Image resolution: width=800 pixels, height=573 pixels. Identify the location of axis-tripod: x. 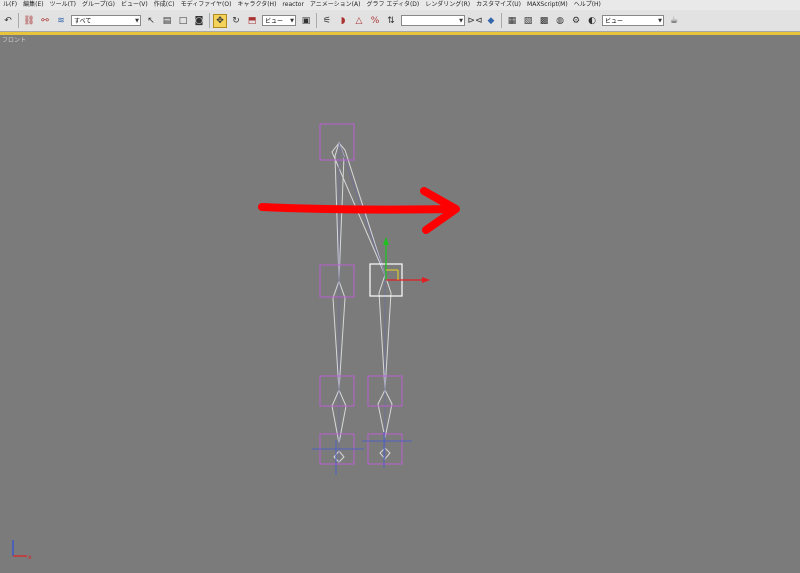
(22, 550).